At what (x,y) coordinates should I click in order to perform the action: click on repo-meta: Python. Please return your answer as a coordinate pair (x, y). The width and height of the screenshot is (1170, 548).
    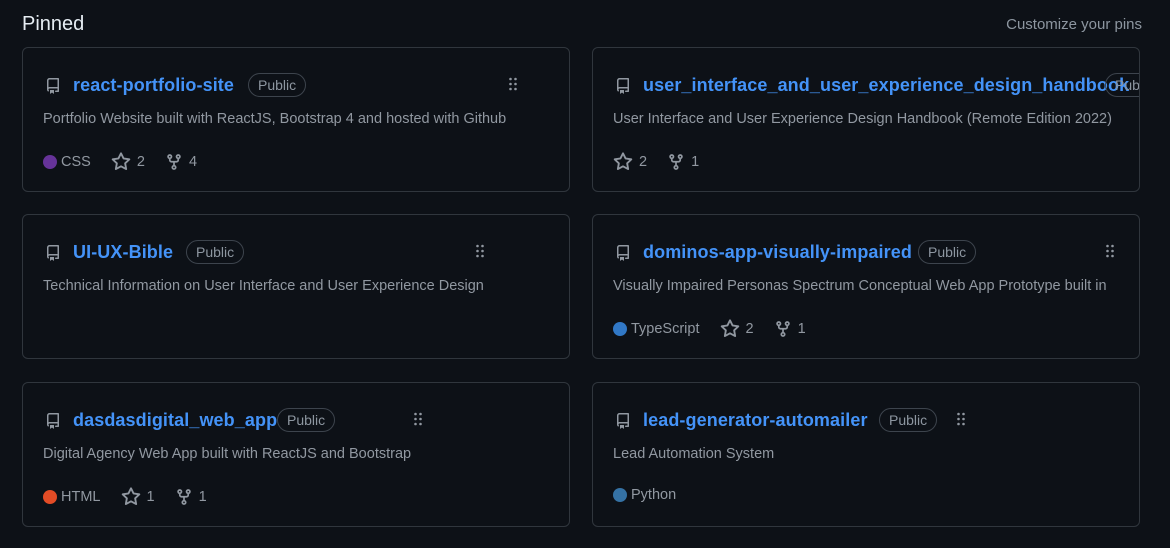
    Looking at the image, I should click on (652, 497).